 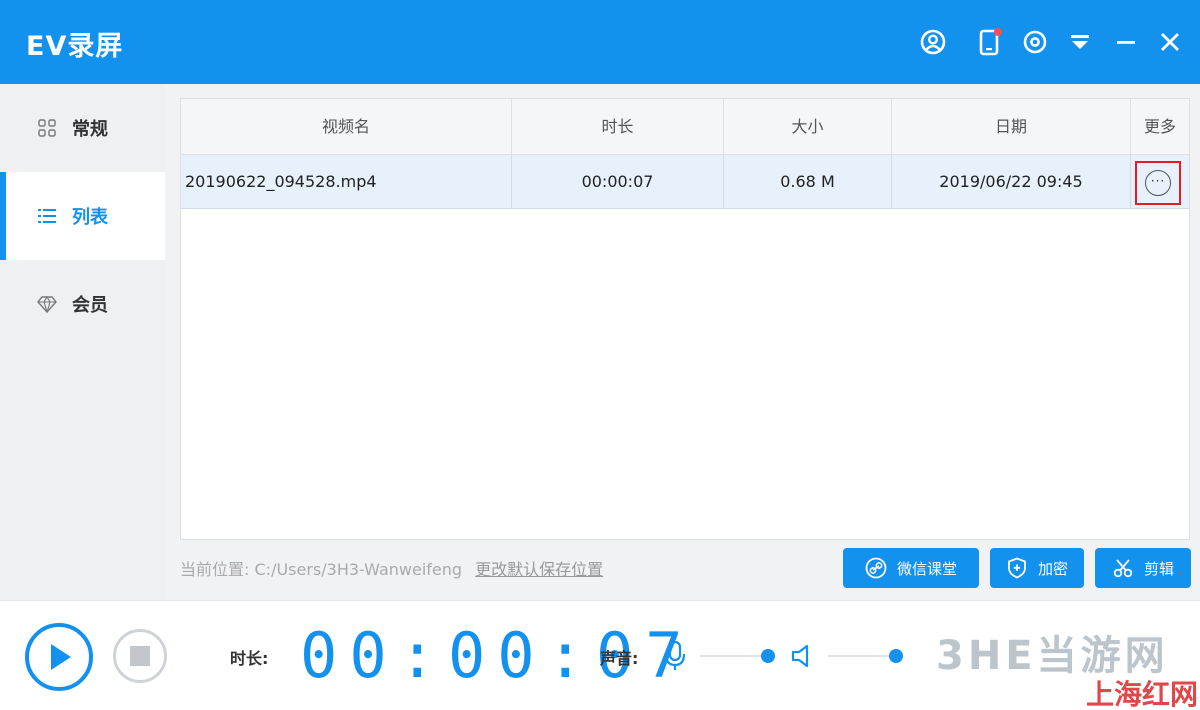 What do you see at coordinates (1035, 42) in the screenshot?
I see `settings-icon` at bounding box center [1035, 42].